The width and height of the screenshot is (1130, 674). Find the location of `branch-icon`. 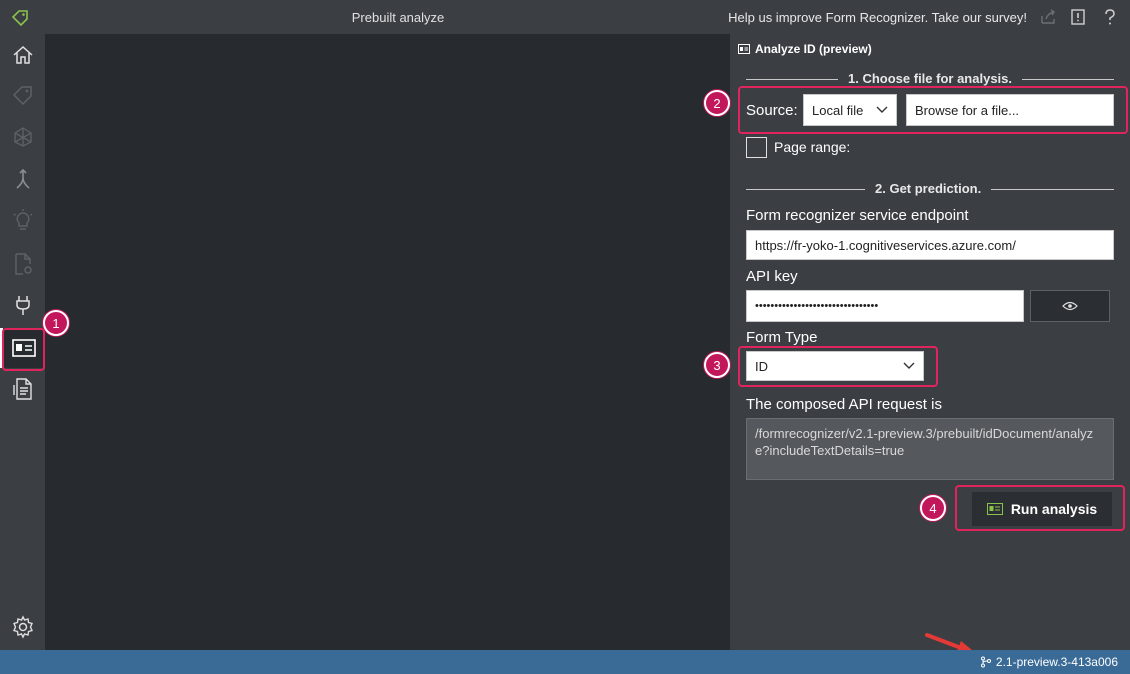

branch-icon is located at coordinates (985, 662).